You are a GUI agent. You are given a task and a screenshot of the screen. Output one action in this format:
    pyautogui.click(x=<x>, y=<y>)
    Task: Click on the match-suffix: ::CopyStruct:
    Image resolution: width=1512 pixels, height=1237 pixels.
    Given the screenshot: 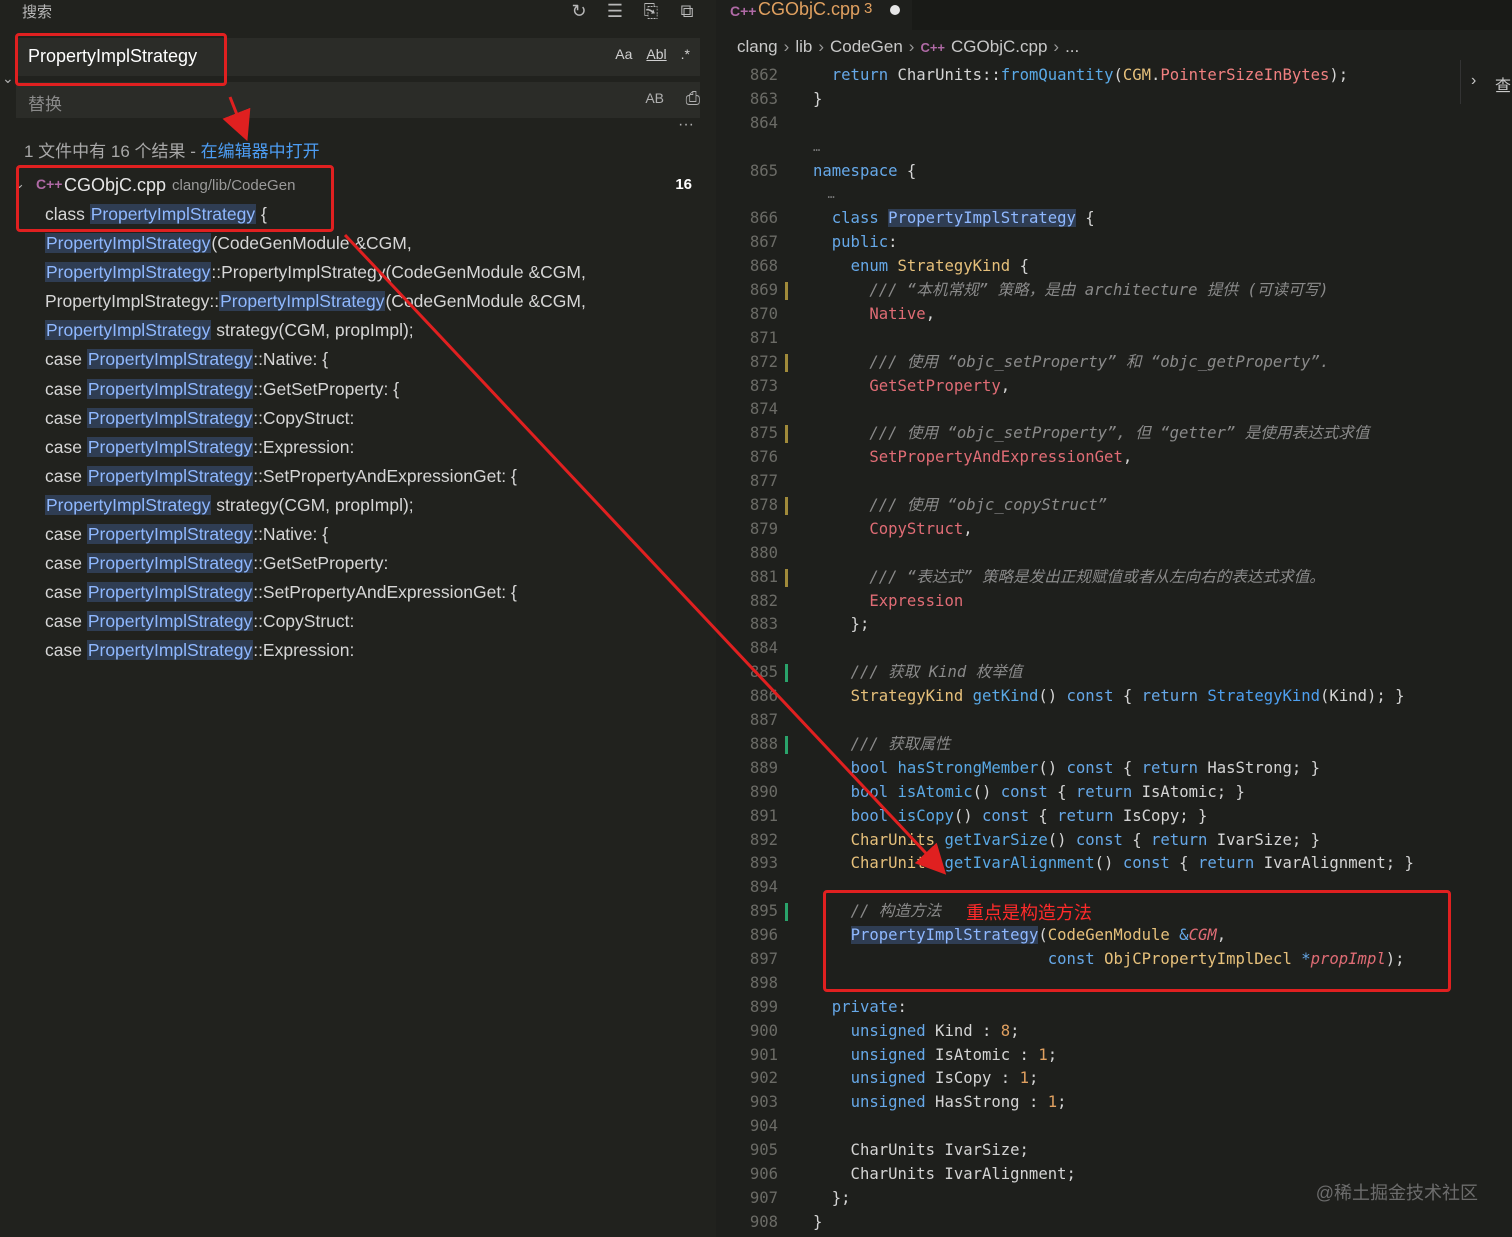 What is the action you would take?
    pyautogui.click(x=304, y=417)
    